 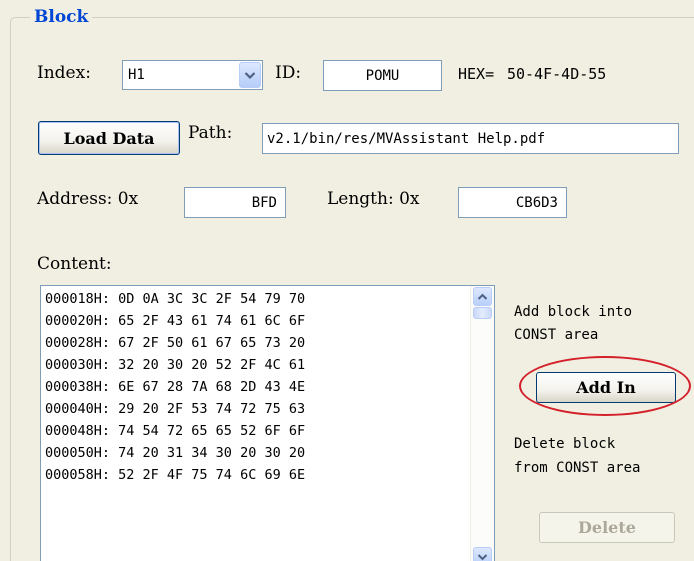 I want to click on length-label: Length: 0x, so click(x=373, y=199).